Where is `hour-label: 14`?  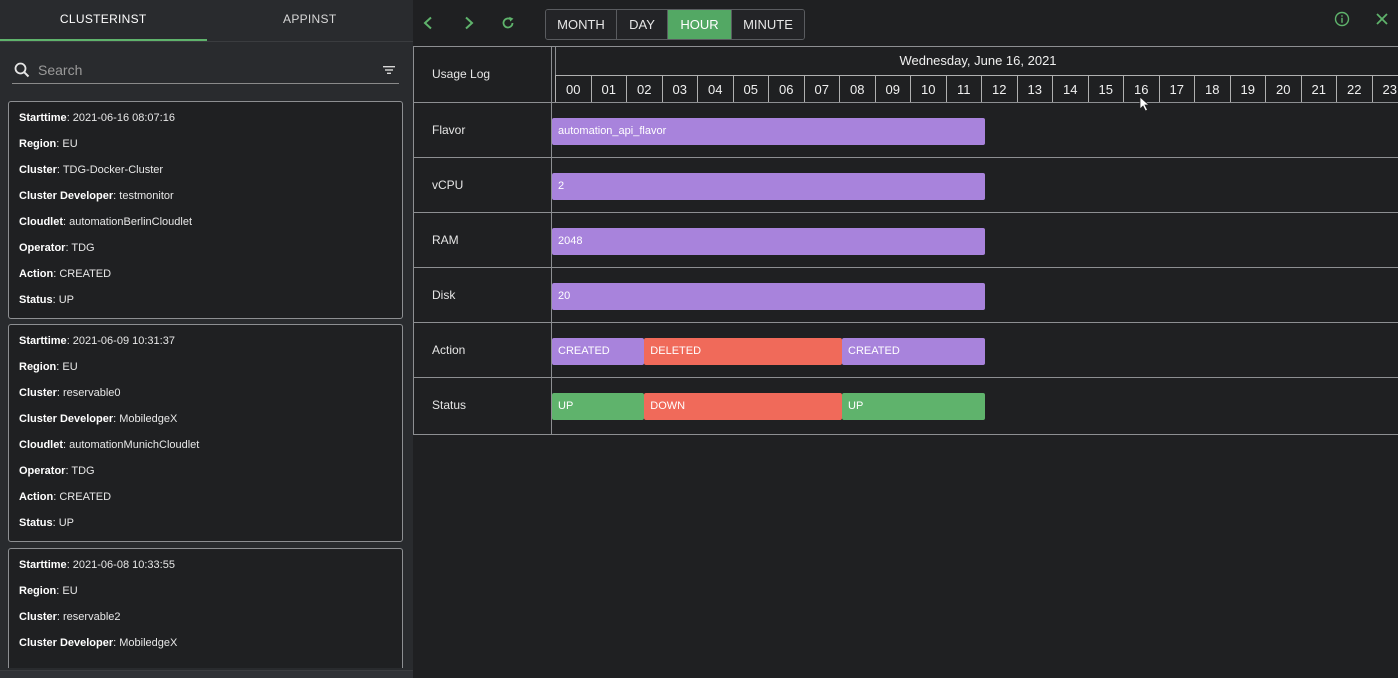 hour-label: 14 is located at coordinates (1070, 88).